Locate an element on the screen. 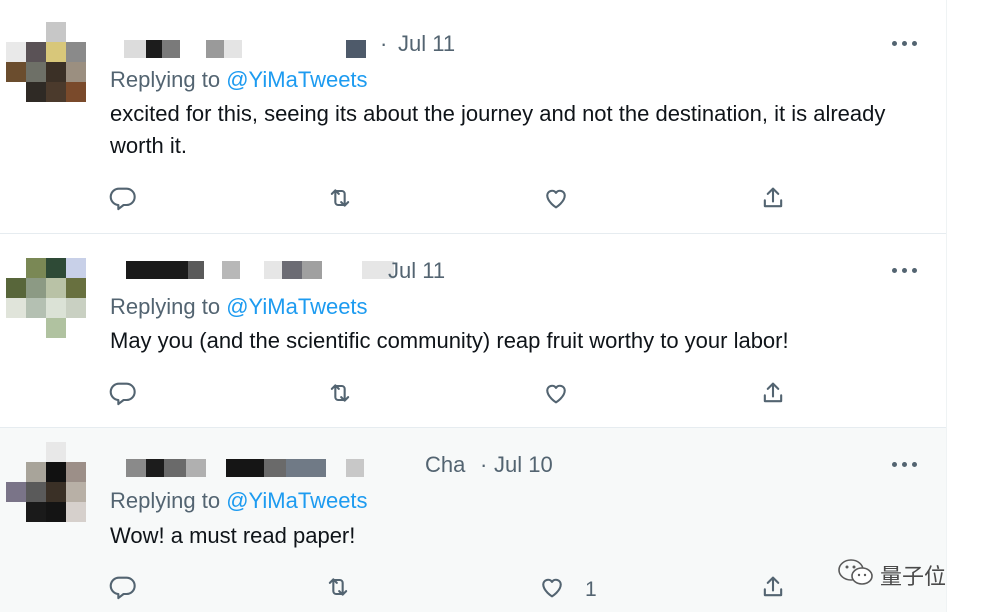  watermark: 量子位 is located at coordinates (891, 573).